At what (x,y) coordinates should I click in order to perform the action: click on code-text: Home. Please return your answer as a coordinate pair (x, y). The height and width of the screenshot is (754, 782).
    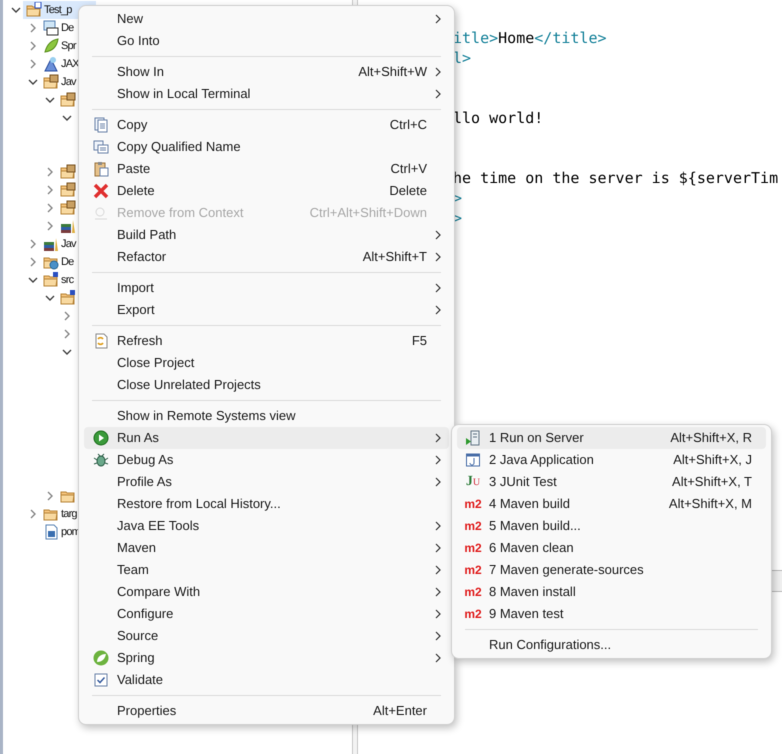
    Looking at the image, I should click on (516, 38).